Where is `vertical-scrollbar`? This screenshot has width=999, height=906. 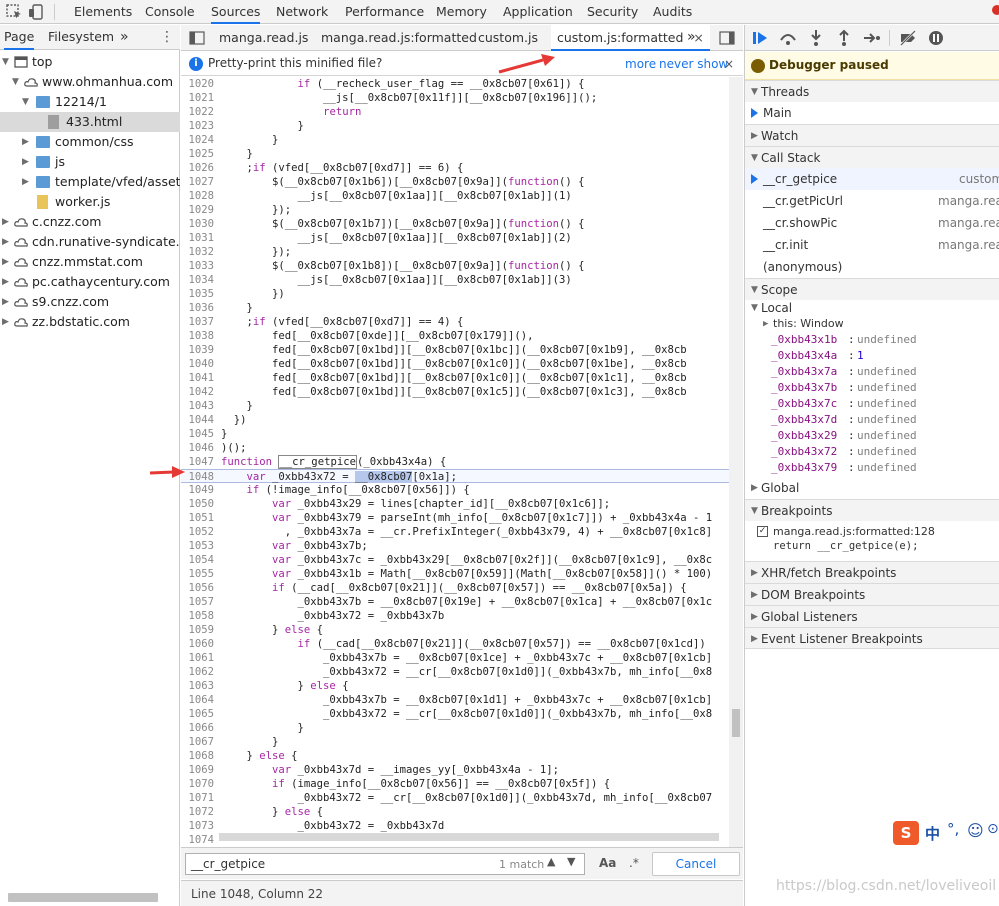 vertical-scrollbar is located at coordinates (736, 467).